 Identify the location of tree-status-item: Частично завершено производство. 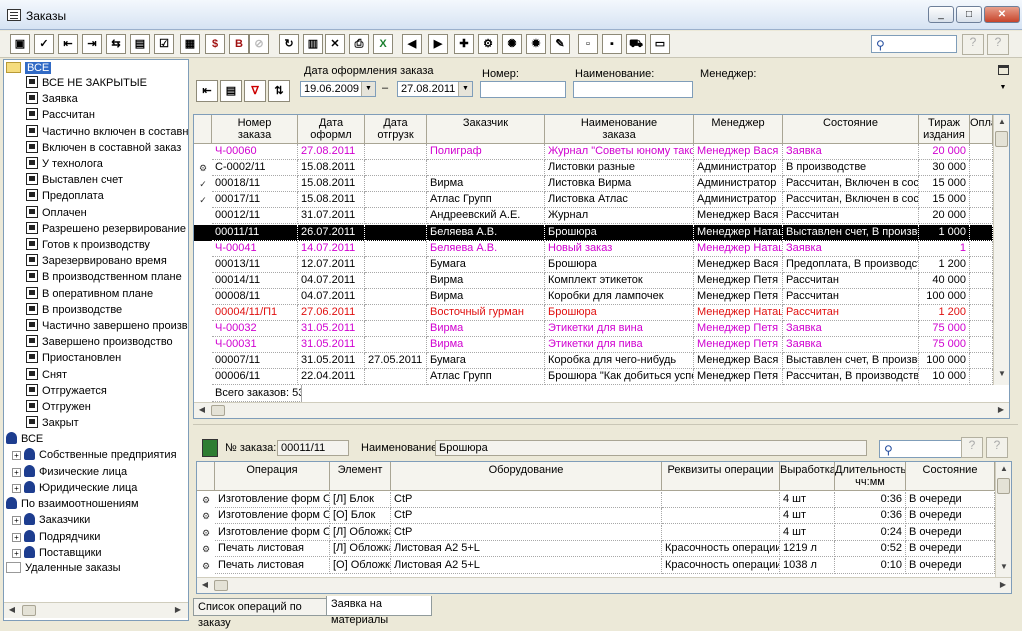
(107, 326).